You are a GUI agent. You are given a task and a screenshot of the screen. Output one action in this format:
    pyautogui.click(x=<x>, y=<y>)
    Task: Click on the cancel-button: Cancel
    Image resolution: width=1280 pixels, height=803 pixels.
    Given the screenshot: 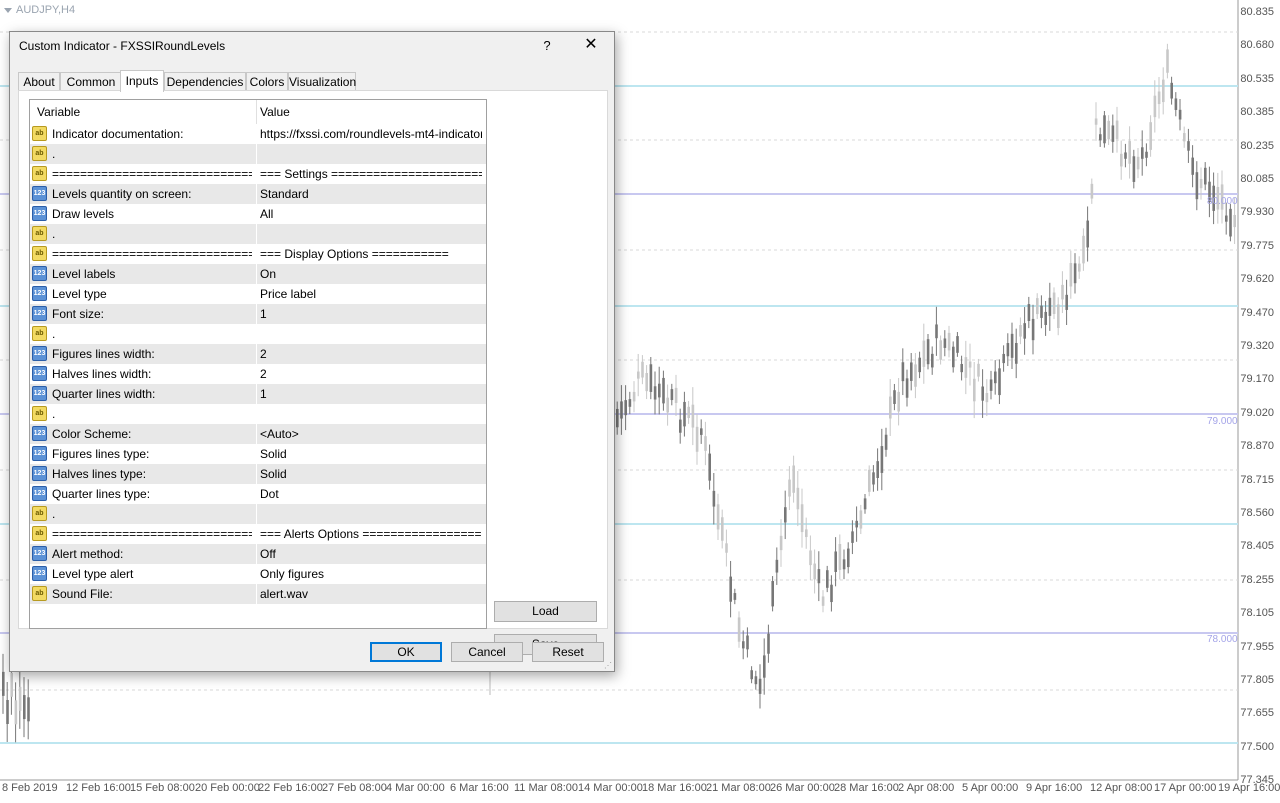 What is the action you would take?
    pyautogui.click(x=487, y=652)
    